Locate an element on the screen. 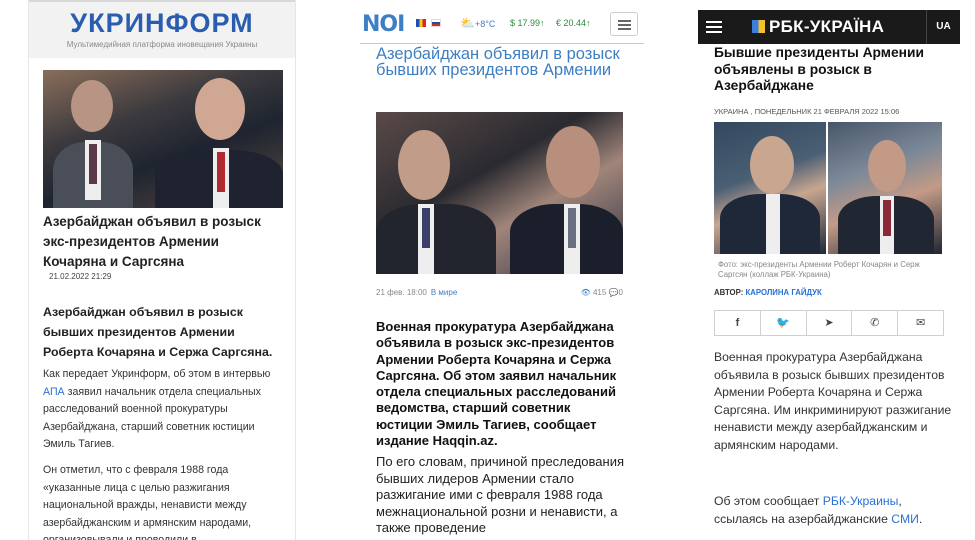  rbc-source-link: РБК-Украины is located at coordinates (861, 501).